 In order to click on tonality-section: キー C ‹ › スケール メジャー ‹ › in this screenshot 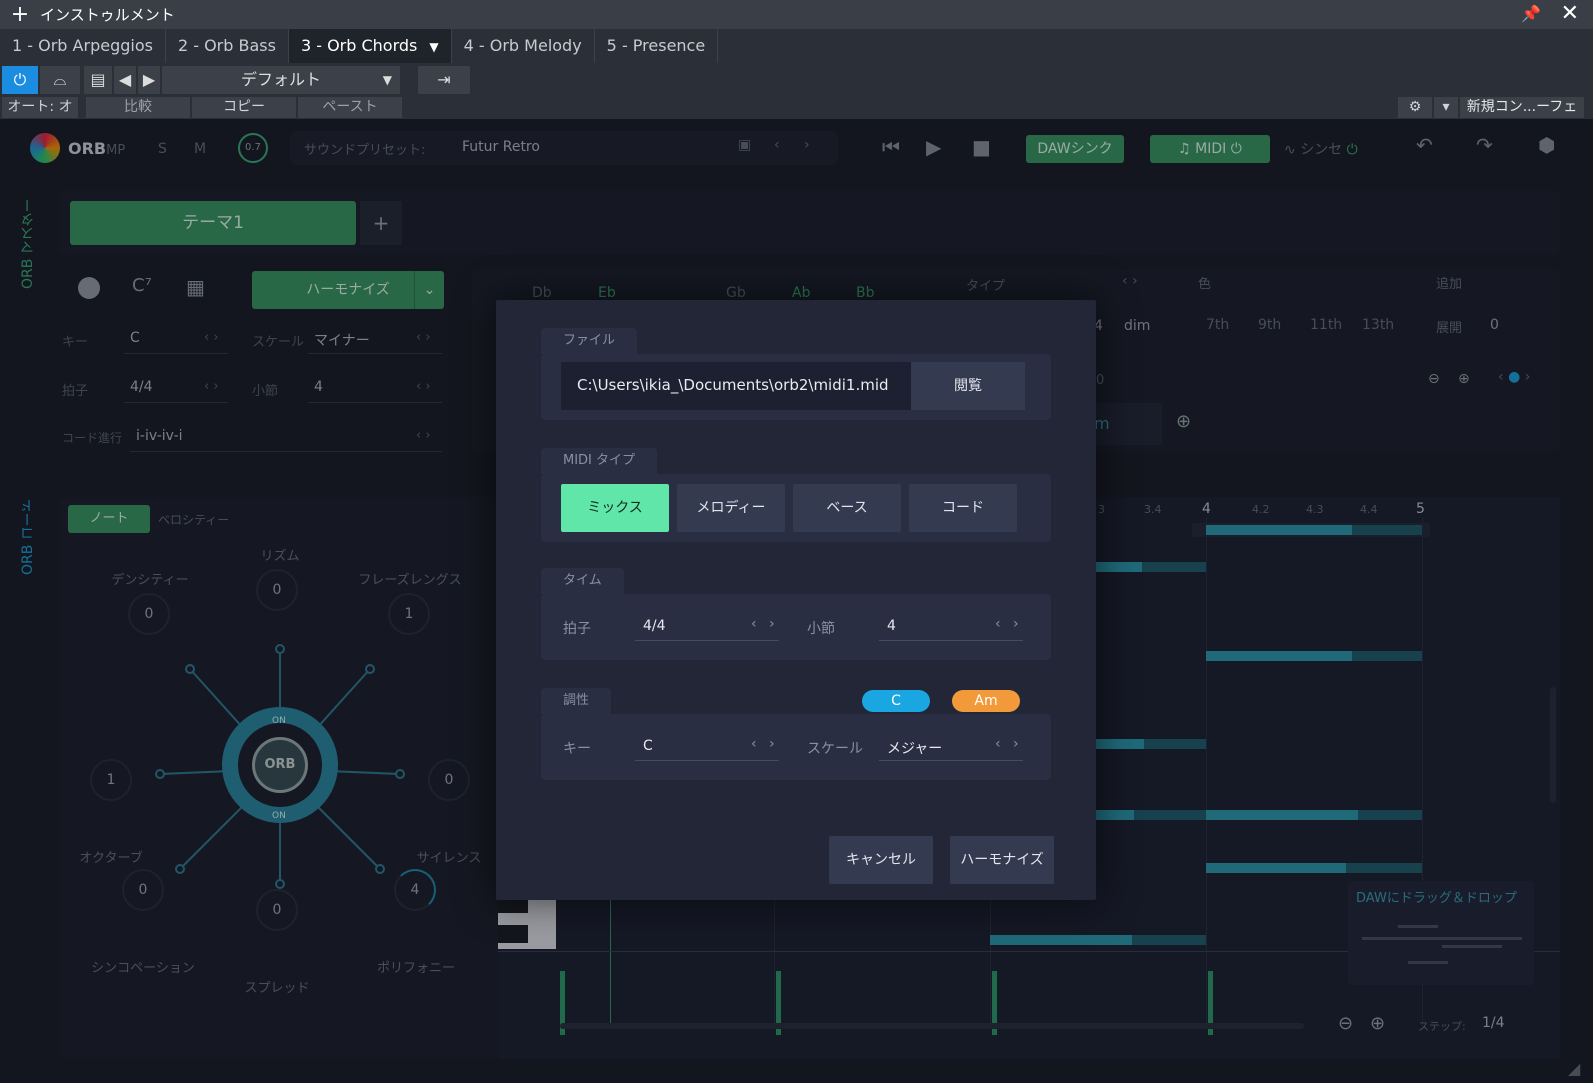, I will do `click(796, 747)`.